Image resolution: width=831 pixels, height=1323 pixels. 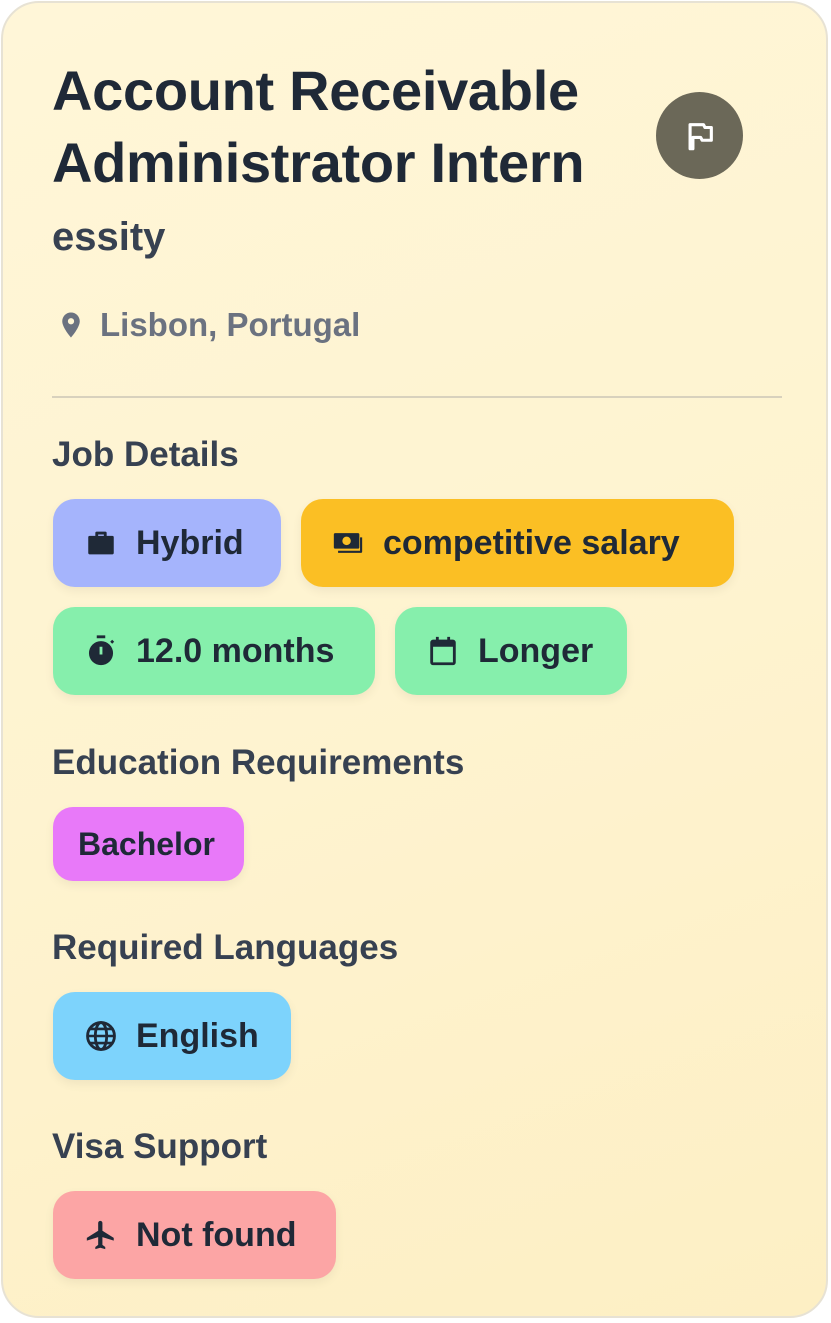 I want to click on salary-label: competitive salary, so click(x=531, y=542).